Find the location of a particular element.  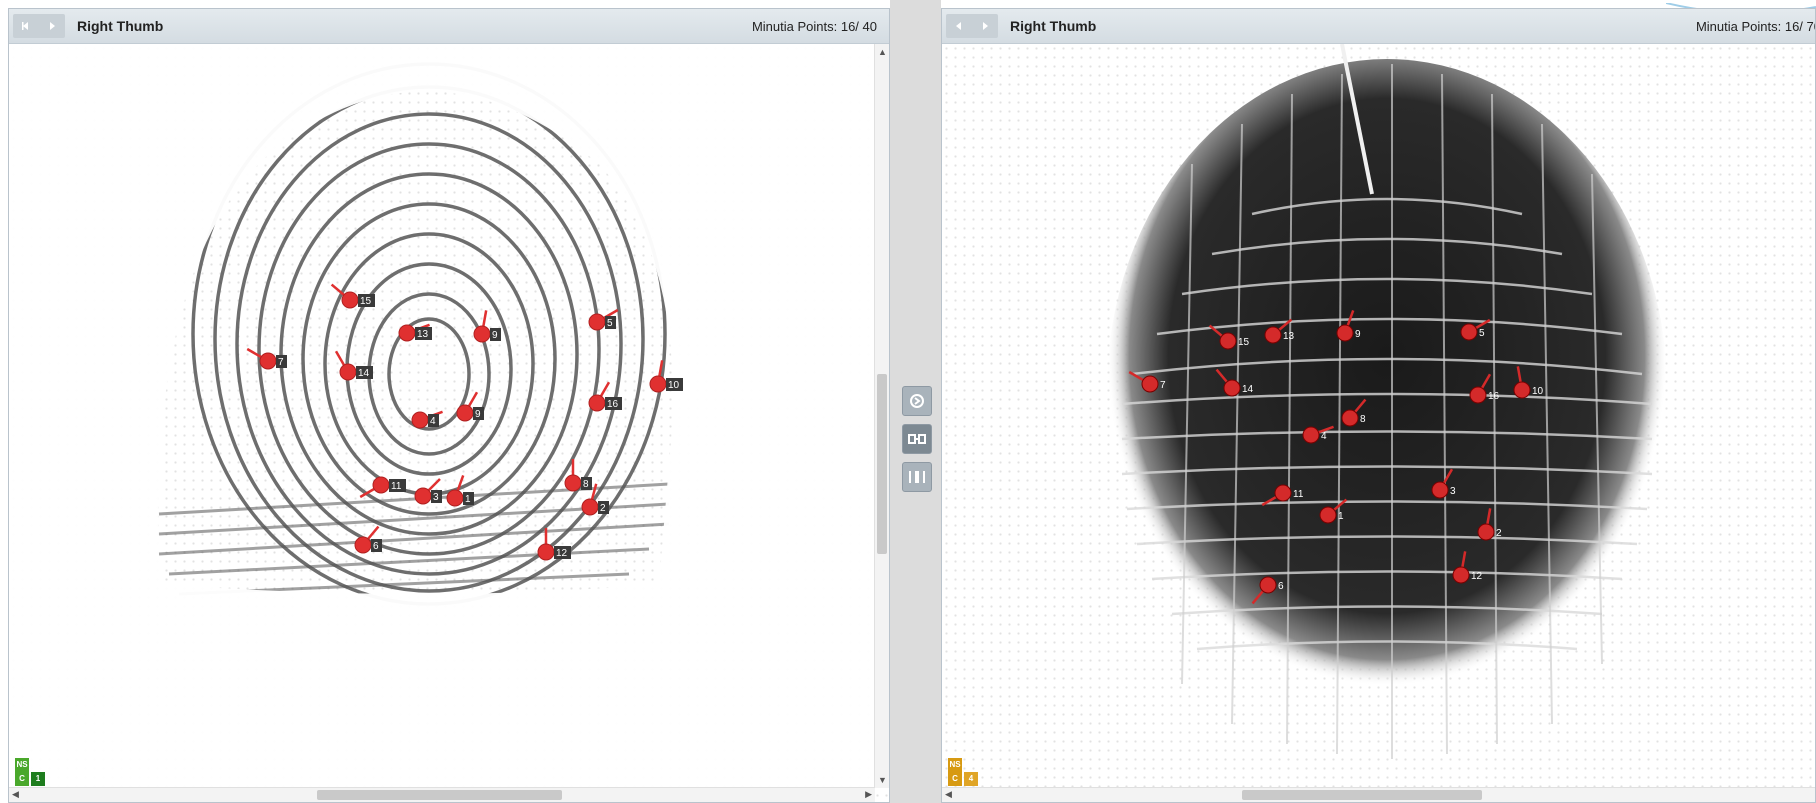

minutia-point: 13 is located at coordinates (415, 332).